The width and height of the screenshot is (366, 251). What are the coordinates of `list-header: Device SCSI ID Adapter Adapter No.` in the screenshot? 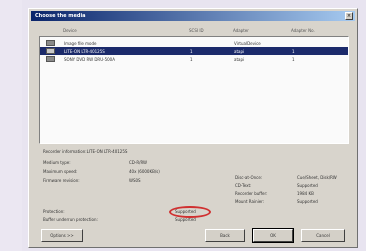 It's located at (194, 31).